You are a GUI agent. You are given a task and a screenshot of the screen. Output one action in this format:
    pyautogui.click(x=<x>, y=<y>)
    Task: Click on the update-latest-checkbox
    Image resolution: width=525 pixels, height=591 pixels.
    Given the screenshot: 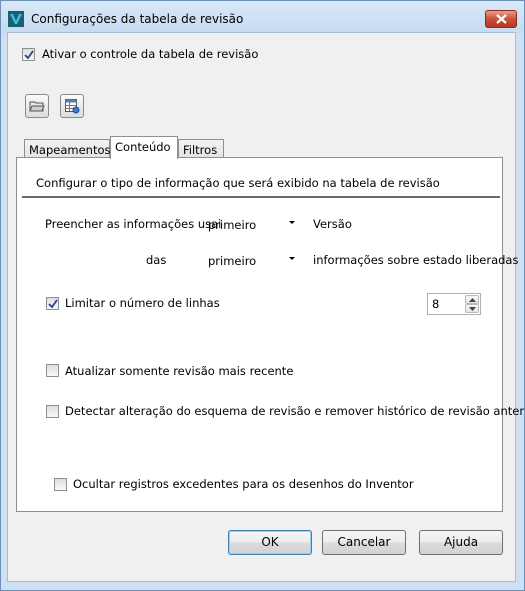 What is the action you would take?
    pyautogui.click(x=52, y=370)
    